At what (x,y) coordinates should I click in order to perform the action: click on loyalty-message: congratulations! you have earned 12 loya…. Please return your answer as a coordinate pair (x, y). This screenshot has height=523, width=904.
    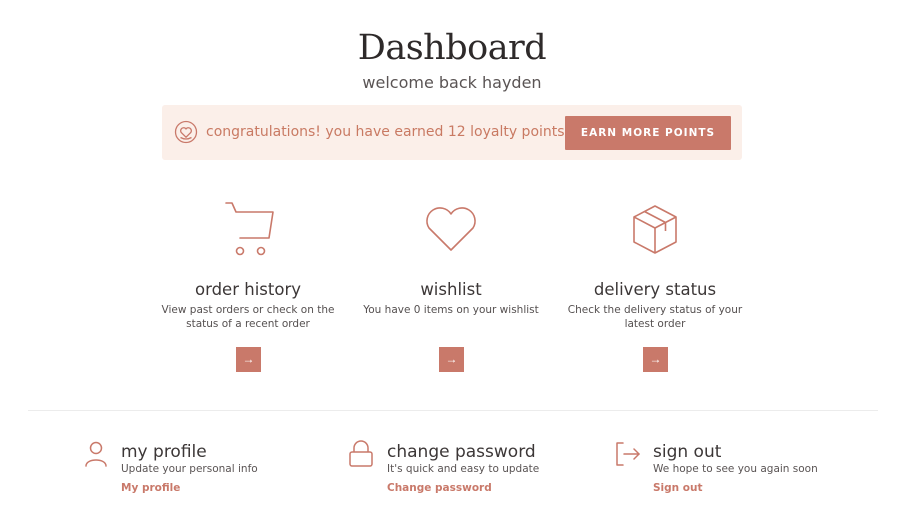
    Looking at the image, I should click on (385, 132).